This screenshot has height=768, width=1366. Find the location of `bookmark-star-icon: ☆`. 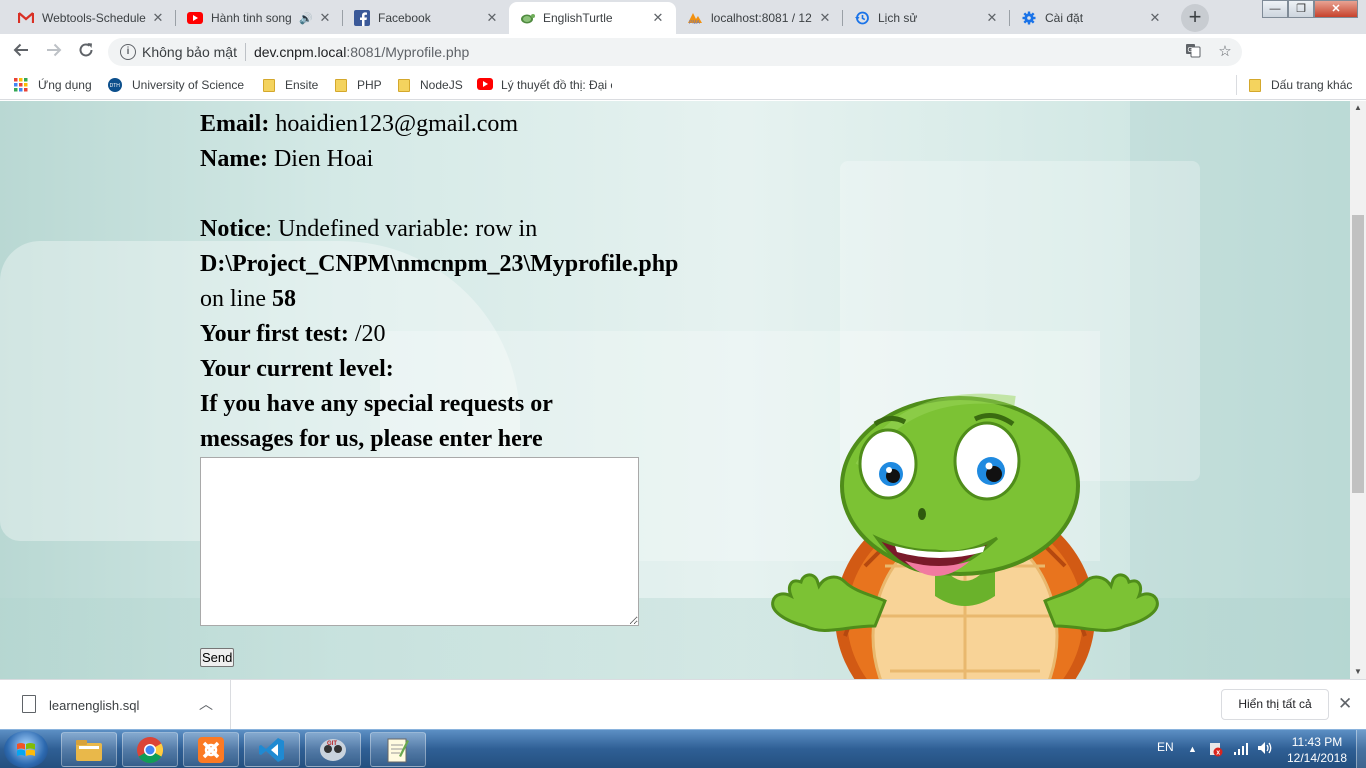

bookmark-star-icon: ☆ is located at coordinates (1225, 52).